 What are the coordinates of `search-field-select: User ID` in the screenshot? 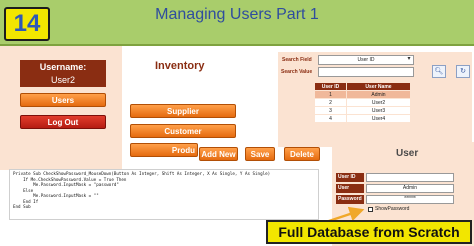 It's located at (366, 60).